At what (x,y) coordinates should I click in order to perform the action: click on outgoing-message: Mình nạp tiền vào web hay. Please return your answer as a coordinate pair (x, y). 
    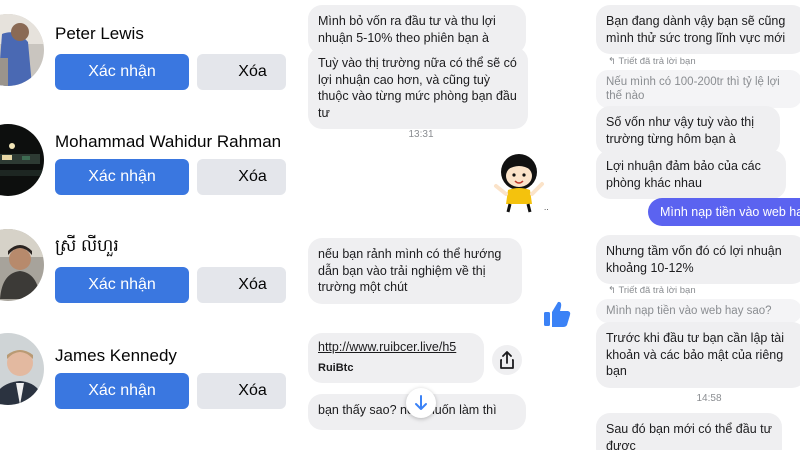
    Looking at the image, I should click on (724, 212).